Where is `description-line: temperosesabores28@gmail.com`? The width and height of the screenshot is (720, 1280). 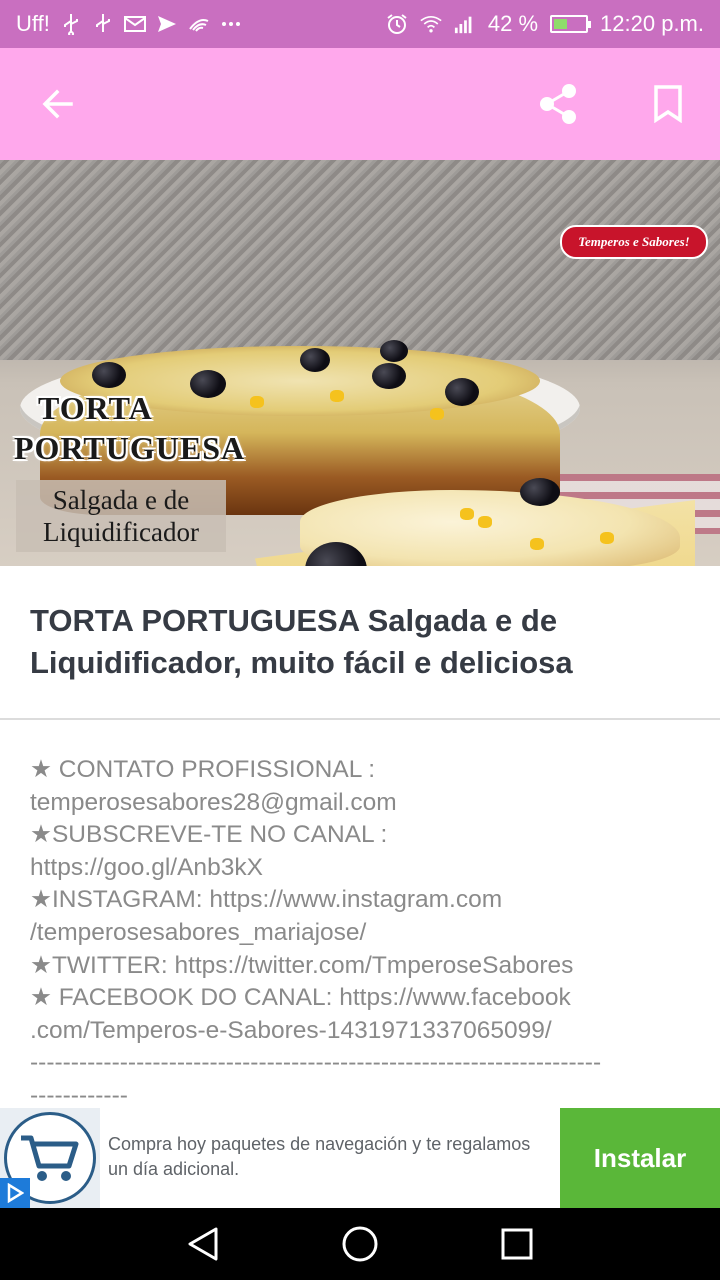 description-line: temperosesabores28@gmail.com is located at coordinates (360, 803).